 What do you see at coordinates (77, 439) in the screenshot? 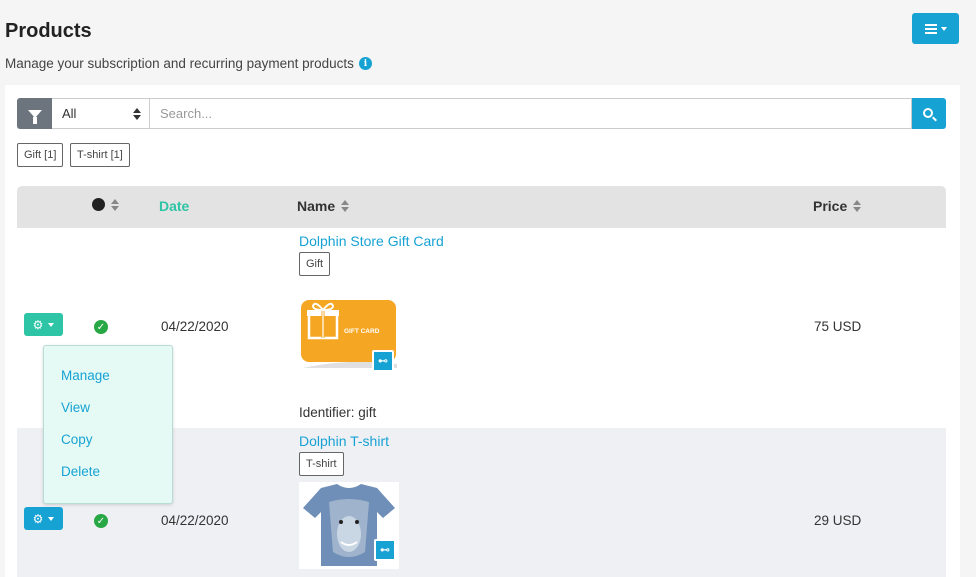
I see `menu-item-copy: Copy` at bounding box center [77, 439].